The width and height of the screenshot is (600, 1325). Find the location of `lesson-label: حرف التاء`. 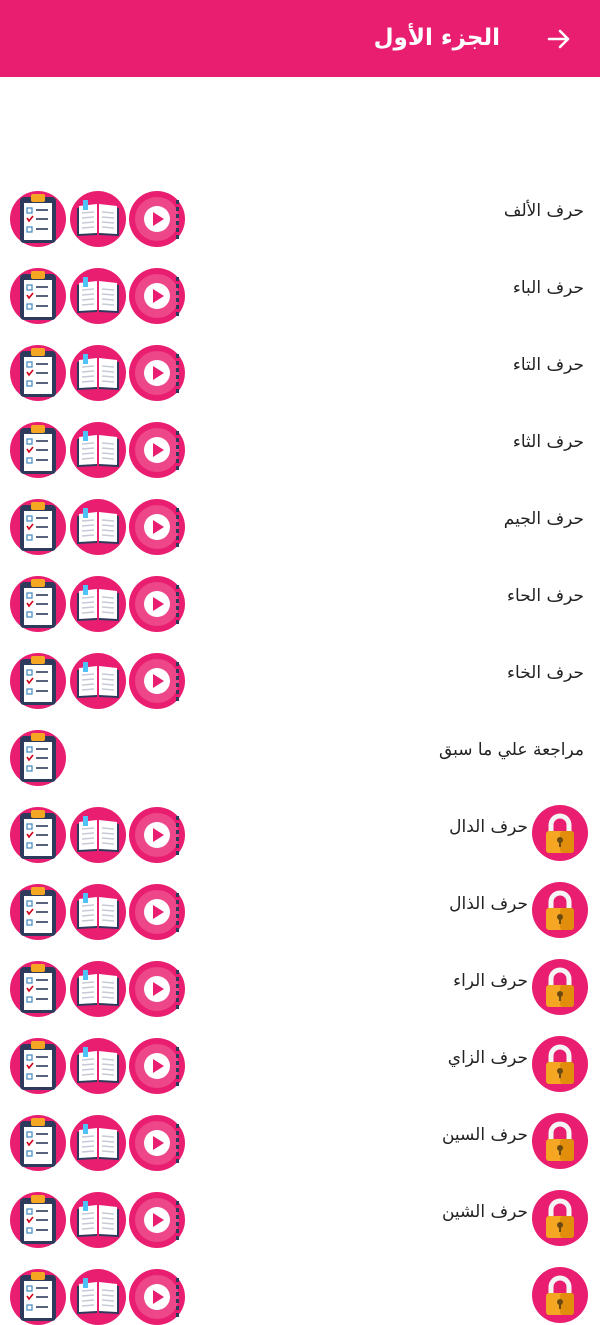

lesson-label: حرف التاء is located at coordinates (548, 365).